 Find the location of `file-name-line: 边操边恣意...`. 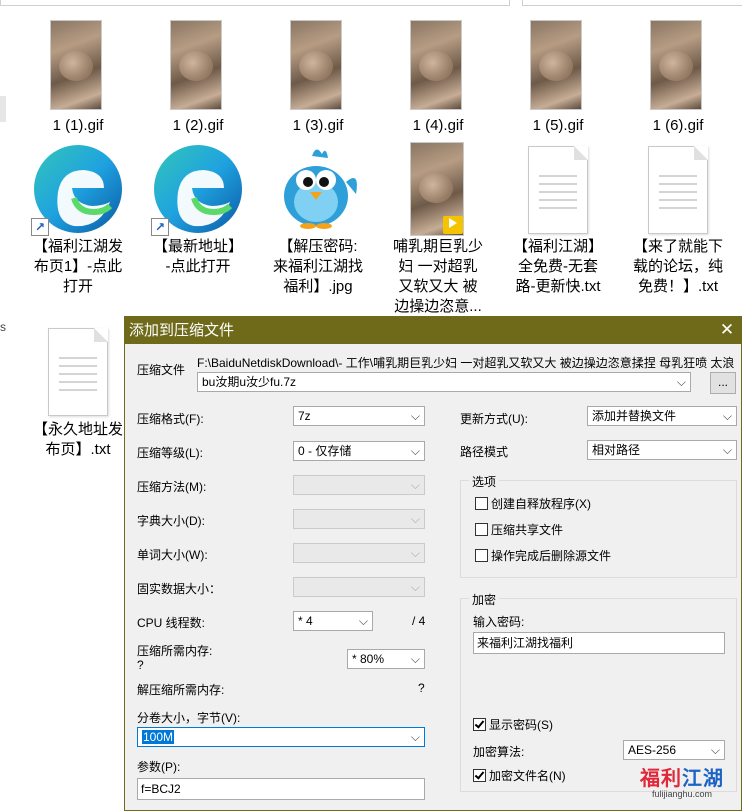

file-name-line: 边操边恣意... is located at coordinates (438, 306).